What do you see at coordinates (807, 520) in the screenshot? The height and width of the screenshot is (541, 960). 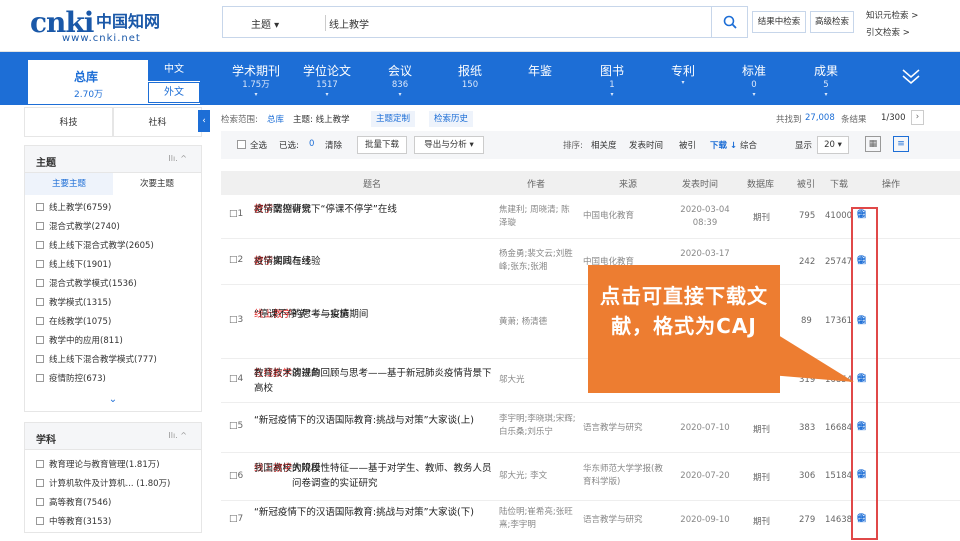 I see `row-cited: 279` at bounding box center [807, 520].